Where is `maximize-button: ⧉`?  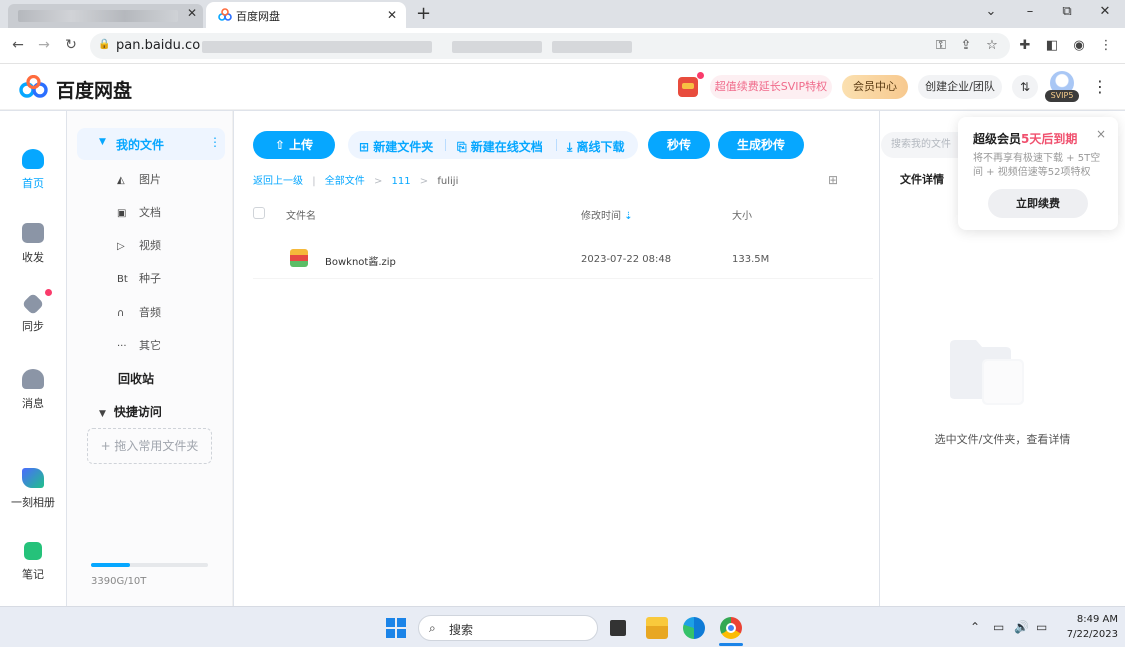
maximize-button: ⧉ is located at coordinates (1067, 11).